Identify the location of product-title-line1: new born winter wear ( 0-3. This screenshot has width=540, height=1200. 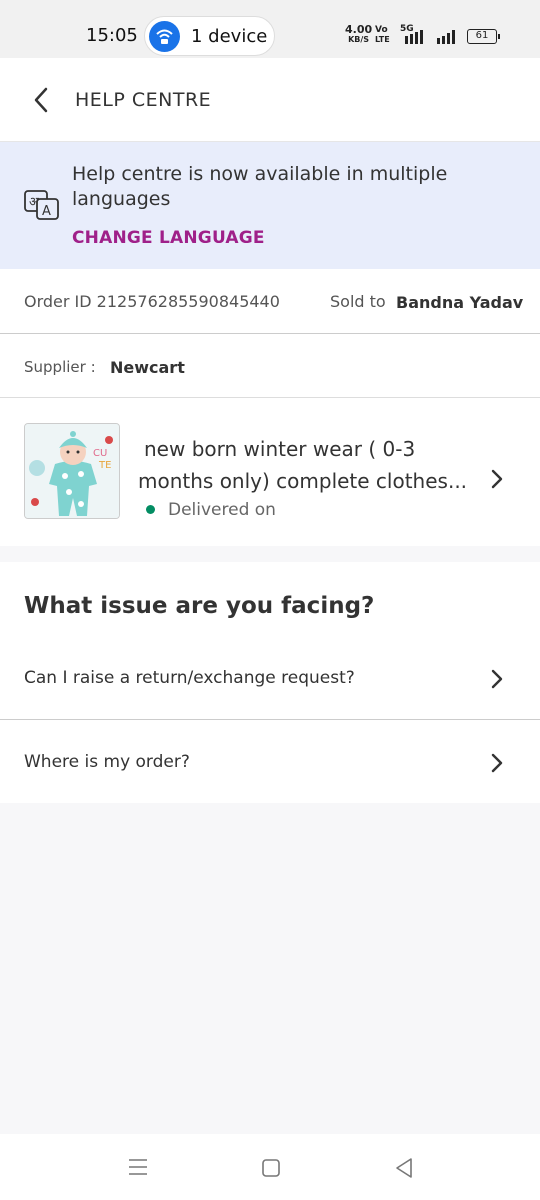
(280, 449).